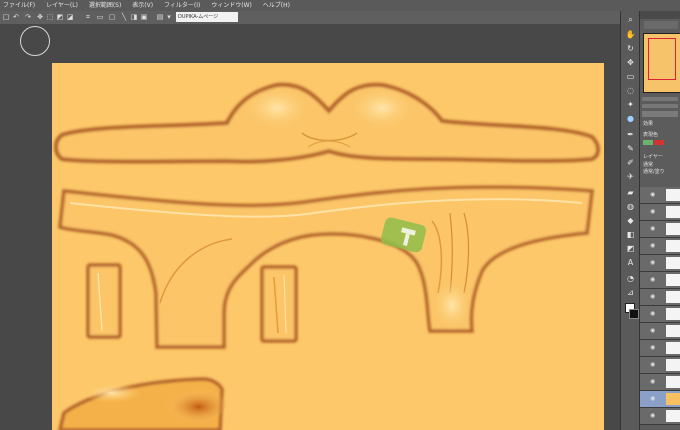 This screenshot has height=430, width=680. What do you see at coordinates (112, 17) in the screenshot?
I see `copy-icon: ▢` at bounding box center [112, 17].